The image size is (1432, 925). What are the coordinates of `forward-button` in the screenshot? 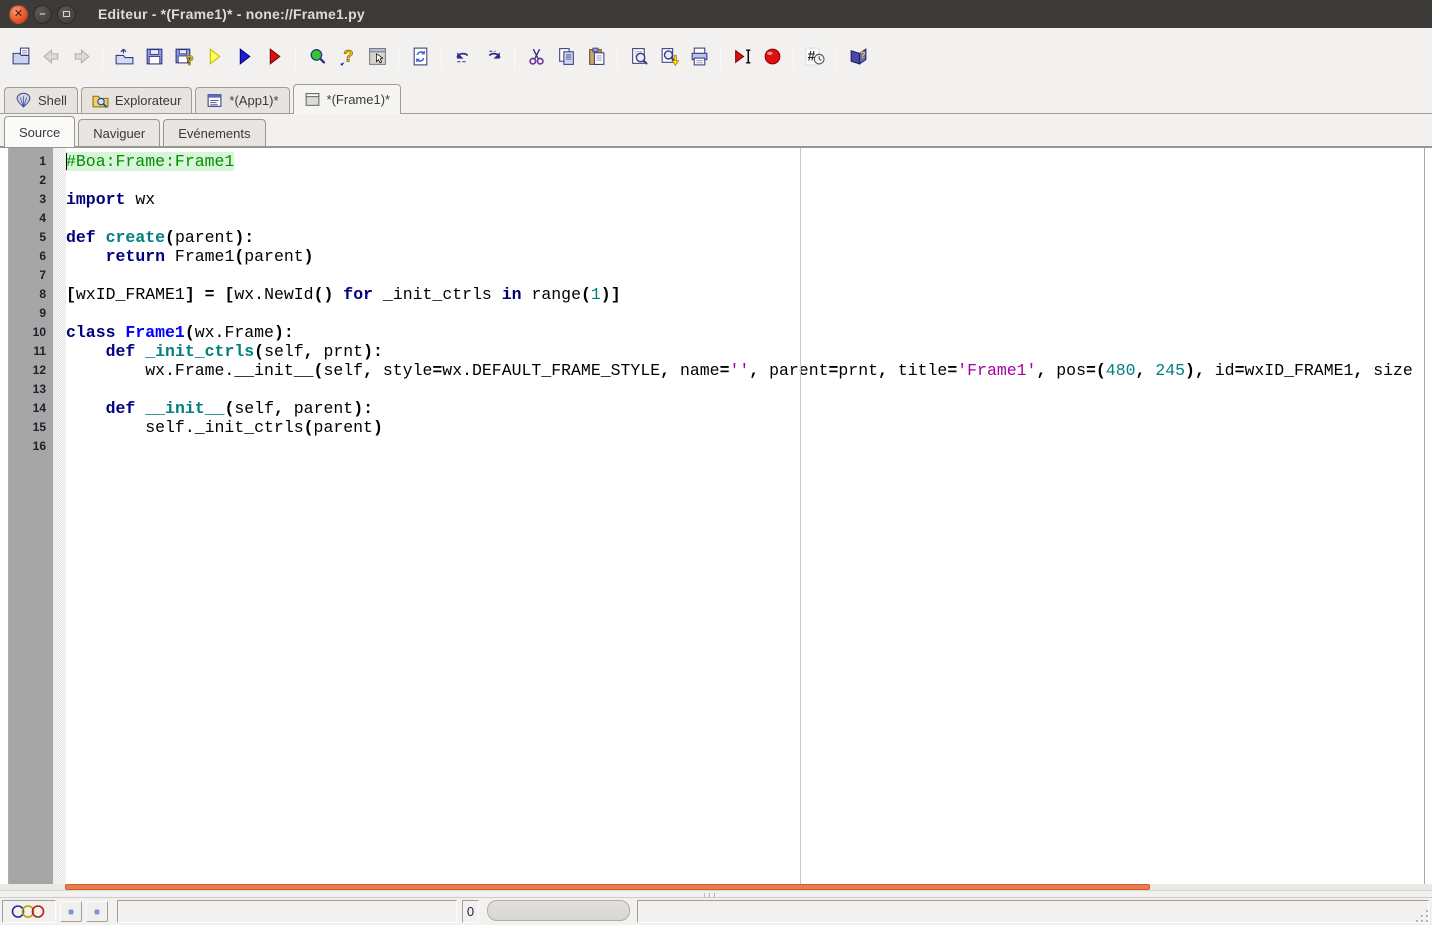 It's located at (81, 57).